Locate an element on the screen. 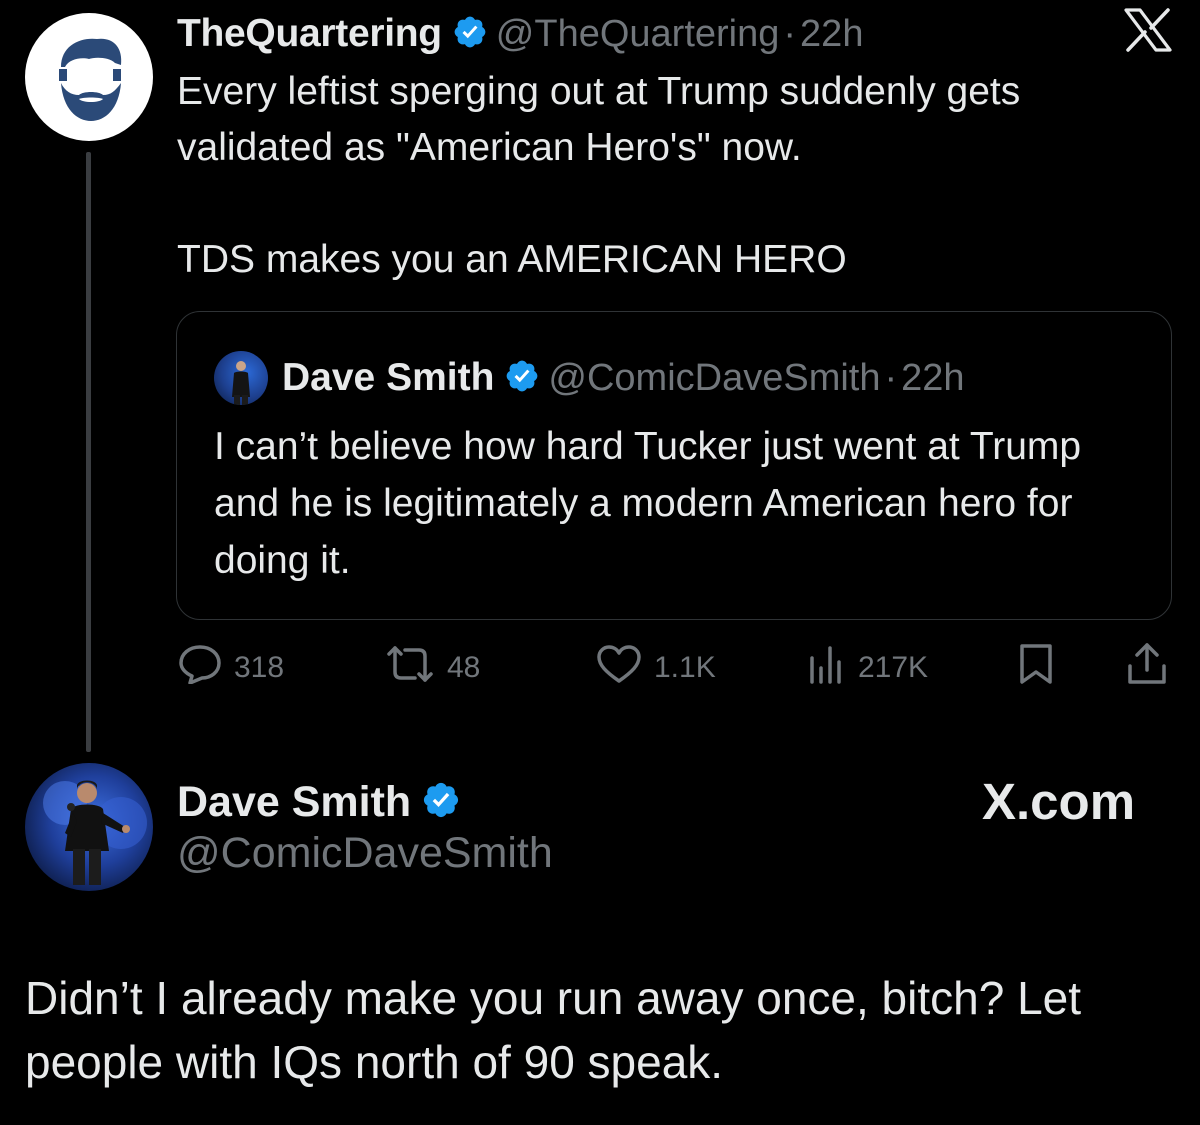 The image size is (1200, 1125). share-icon is located at coordinates (1147, 668).